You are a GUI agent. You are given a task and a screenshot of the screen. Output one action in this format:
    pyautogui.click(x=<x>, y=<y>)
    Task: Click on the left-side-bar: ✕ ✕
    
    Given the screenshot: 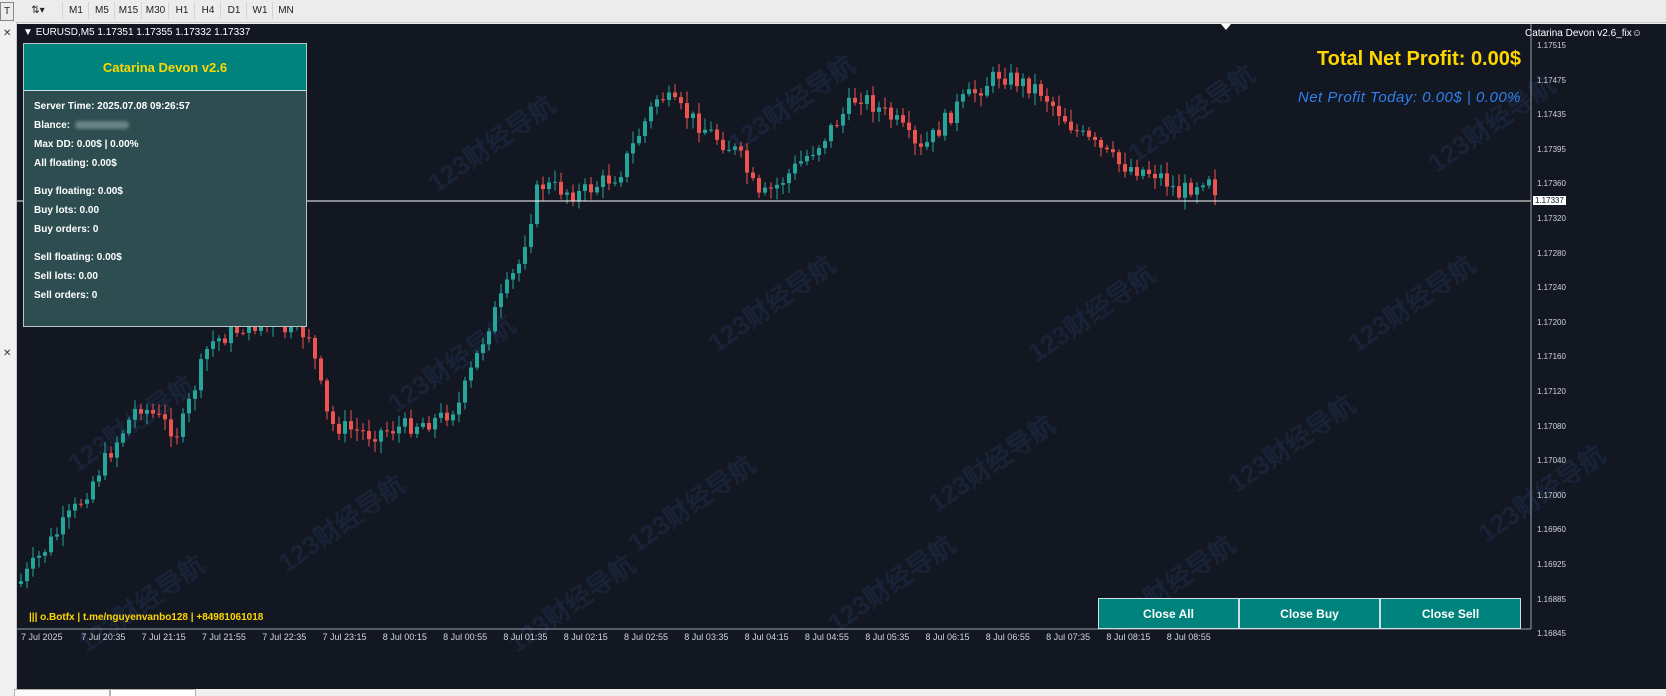 What is the action you would take?
    pyautogui.click(x=8, y=359)
    